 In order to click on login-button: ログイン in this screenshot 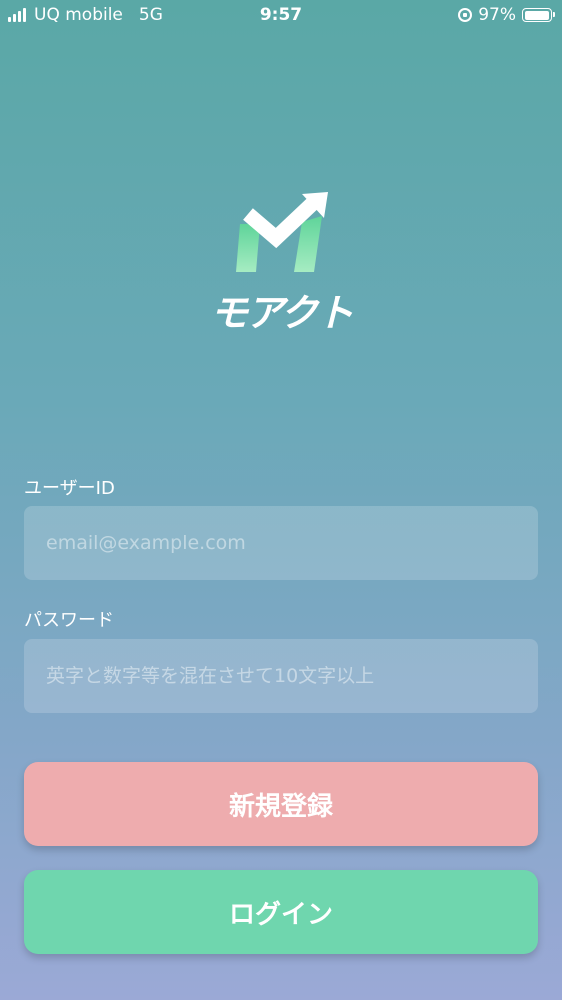, I will do `click(281, 912)`.